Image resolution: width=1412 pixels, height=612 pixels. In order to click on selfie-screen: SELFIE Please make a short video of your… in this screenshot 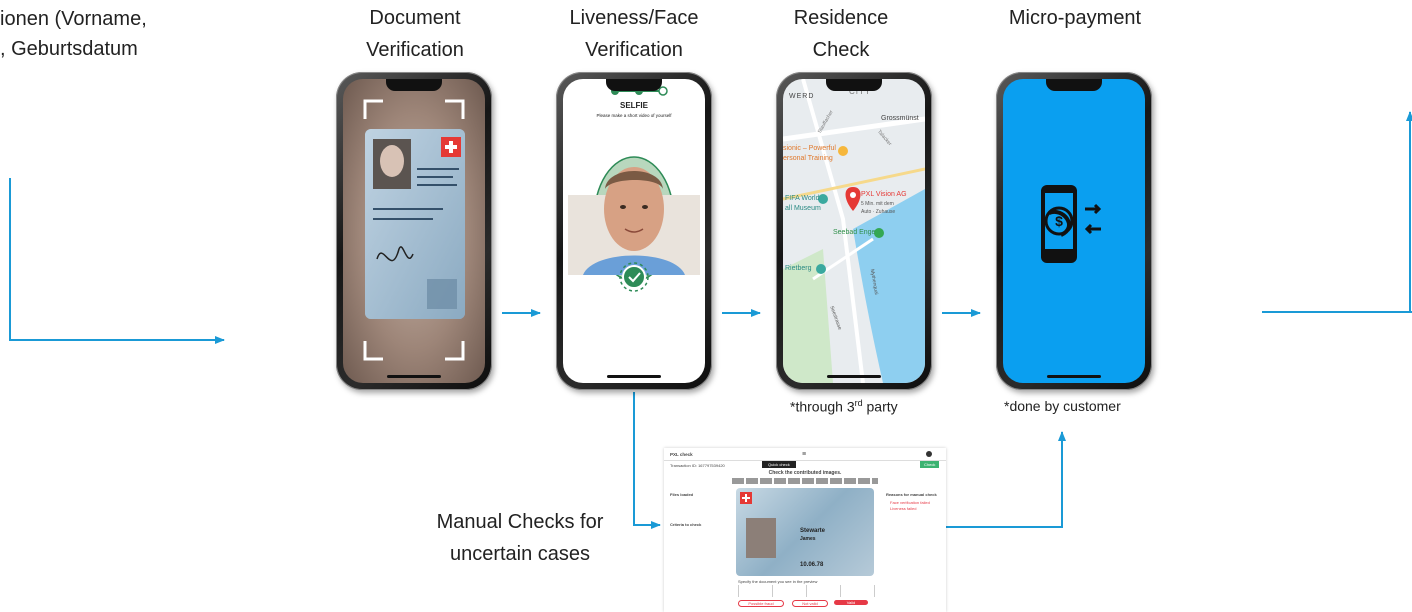, I will do `click(634, 231)`.